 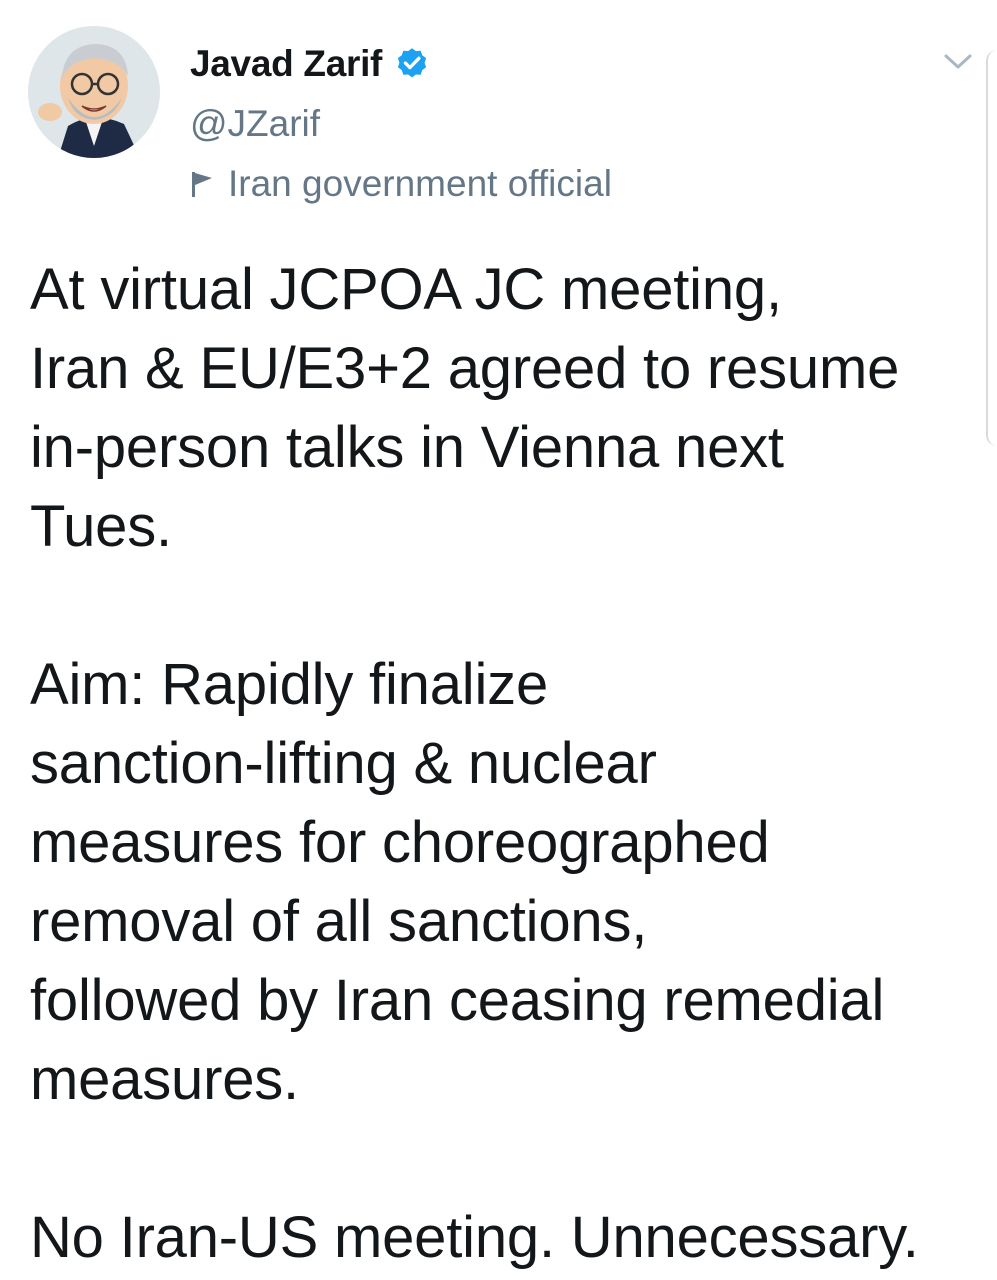 I want to click on verified-badge-icon, so click(x=412, y=64).